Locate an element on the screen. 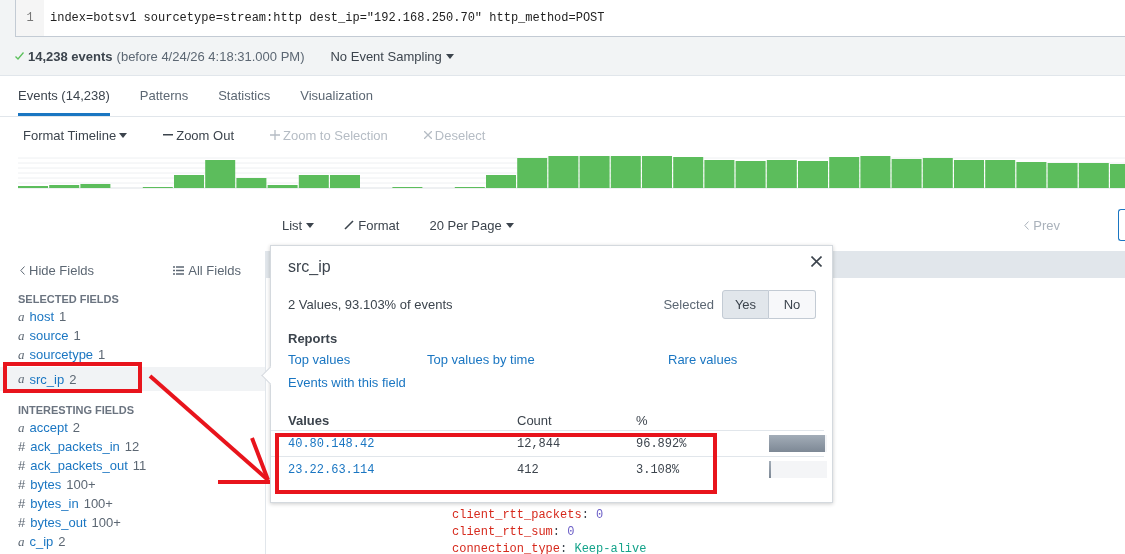  field-item: # bytes_out 100+ is located at coordinates (132, 522).